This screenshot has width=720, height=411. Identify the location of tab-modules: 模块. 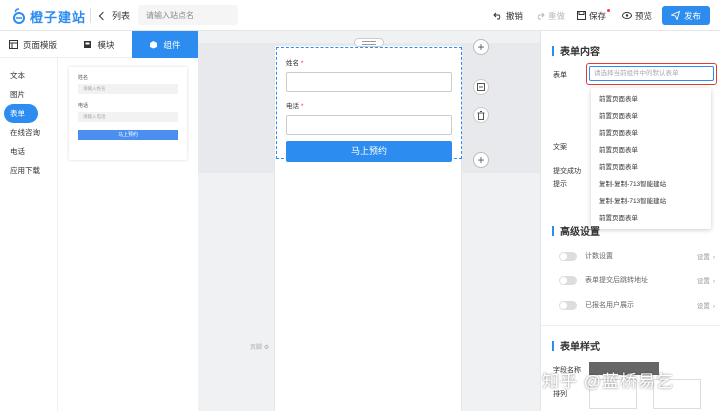
(99, 44).